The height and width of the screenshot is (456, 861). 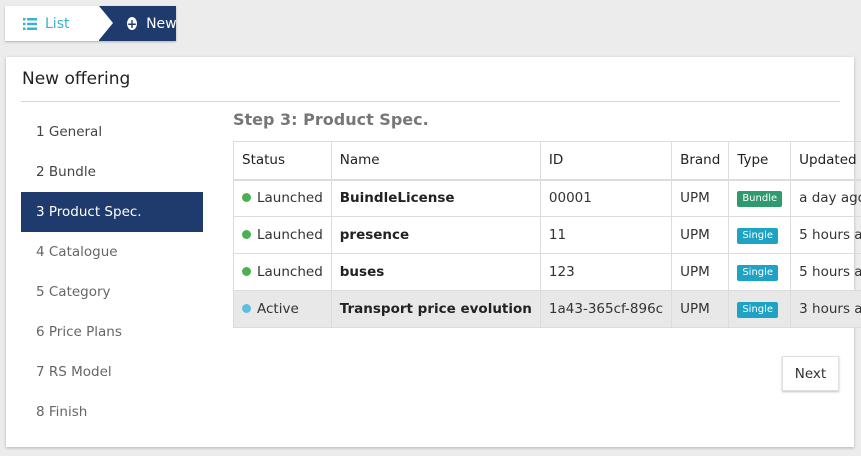 What do you see at coordinates (760, 161) in the screenshot?
I see `column-header-type: Type` at bounding box center [760, 161].